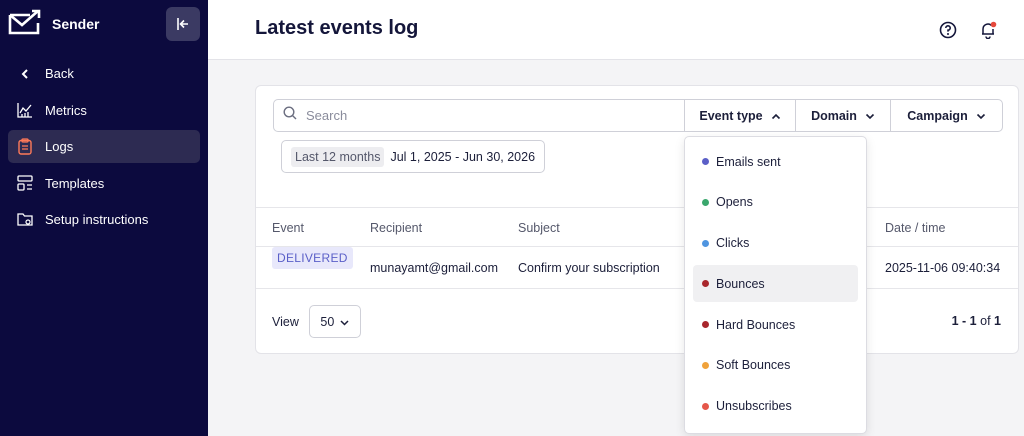 The image size is (1024, 436). What do you see at coordinates (338, 156) in the screenshot?
I see `date-preset-chip: Last 12 months` at bounding box center [338, 156].